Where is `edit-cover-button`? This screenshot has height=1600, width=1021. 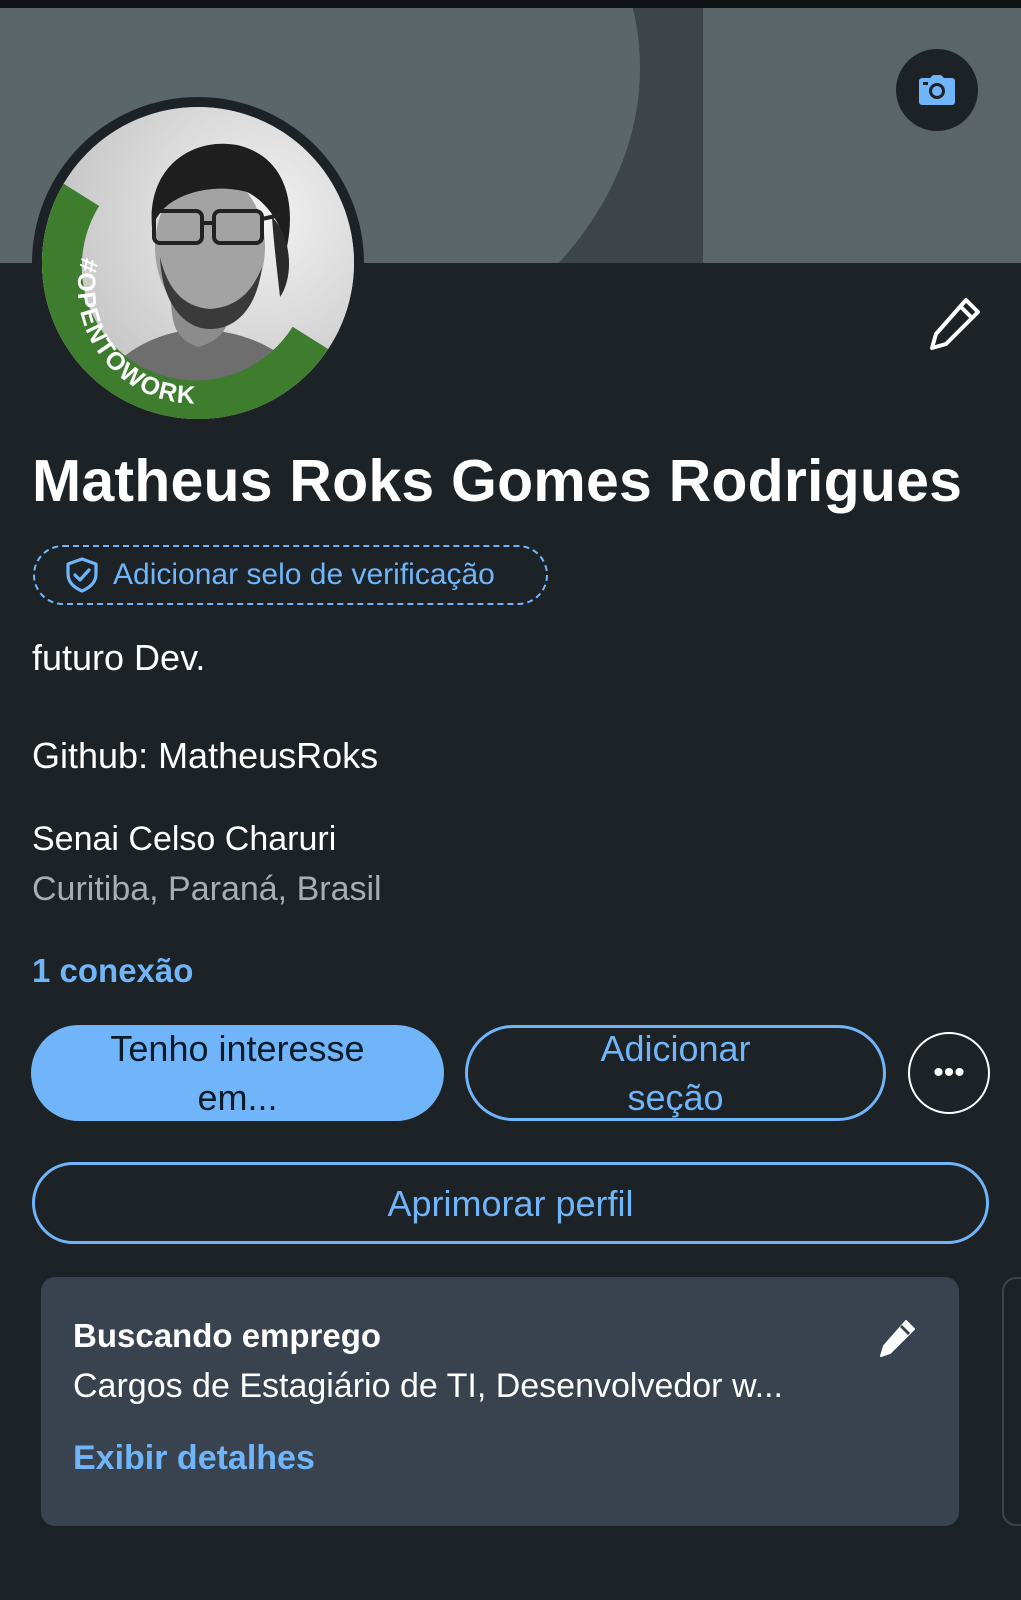
edit-cover-button is located at coordinates (937, 90).